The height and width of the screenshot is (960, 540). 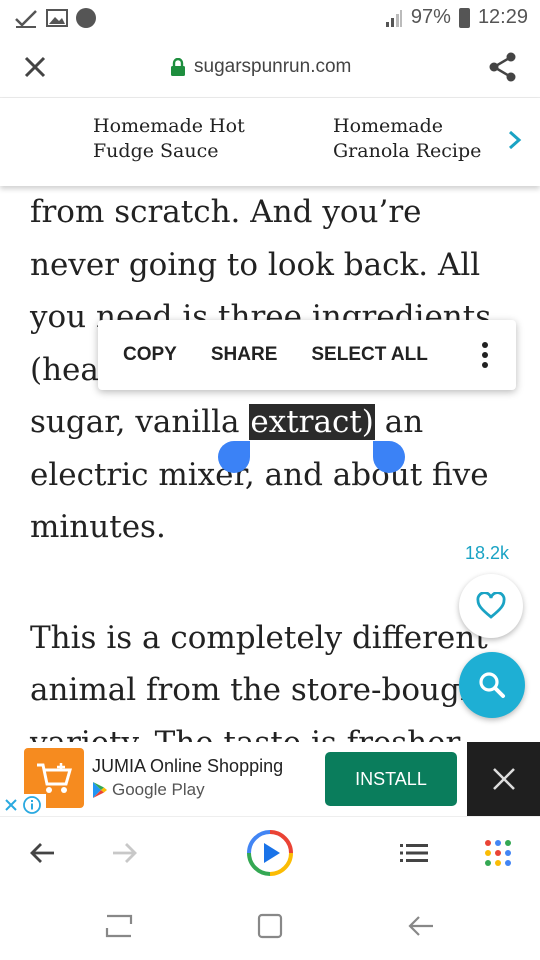 What do you see at coordinates (393, 18) in the screenshot?
I see `signal-icon` at bounding box center [393, 18].